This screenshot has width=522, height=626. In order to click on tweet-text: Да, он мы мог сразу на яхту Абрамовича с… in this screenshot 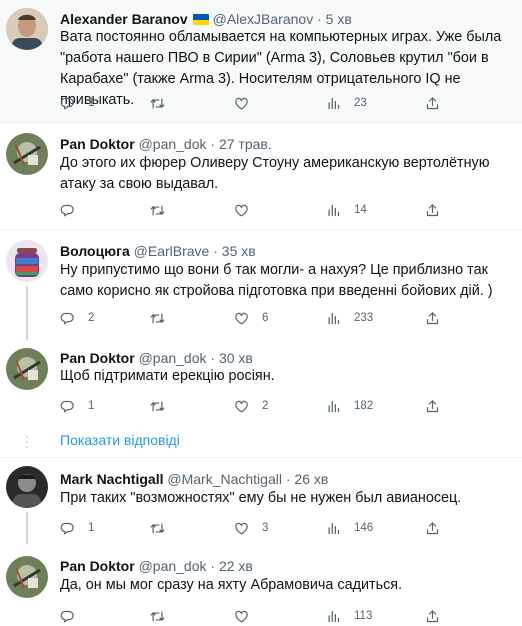, I will do `click(231, 585)`.